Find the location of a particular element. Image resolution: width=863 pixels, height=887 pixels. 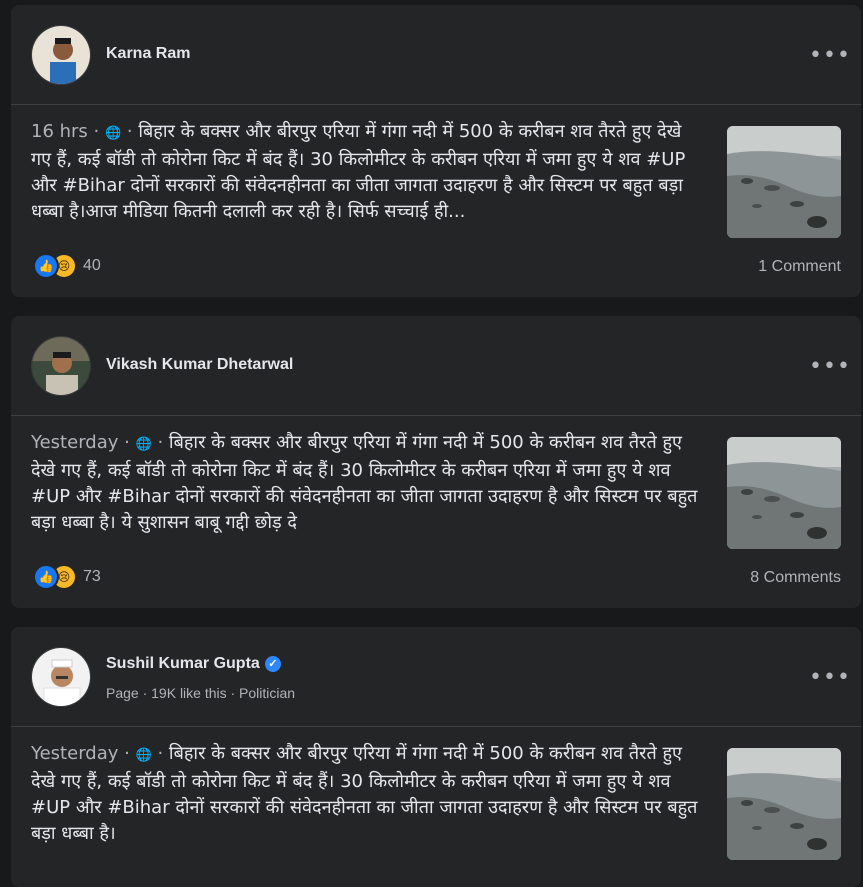

reaction-count: 40 is located at coordinates (92, 266).